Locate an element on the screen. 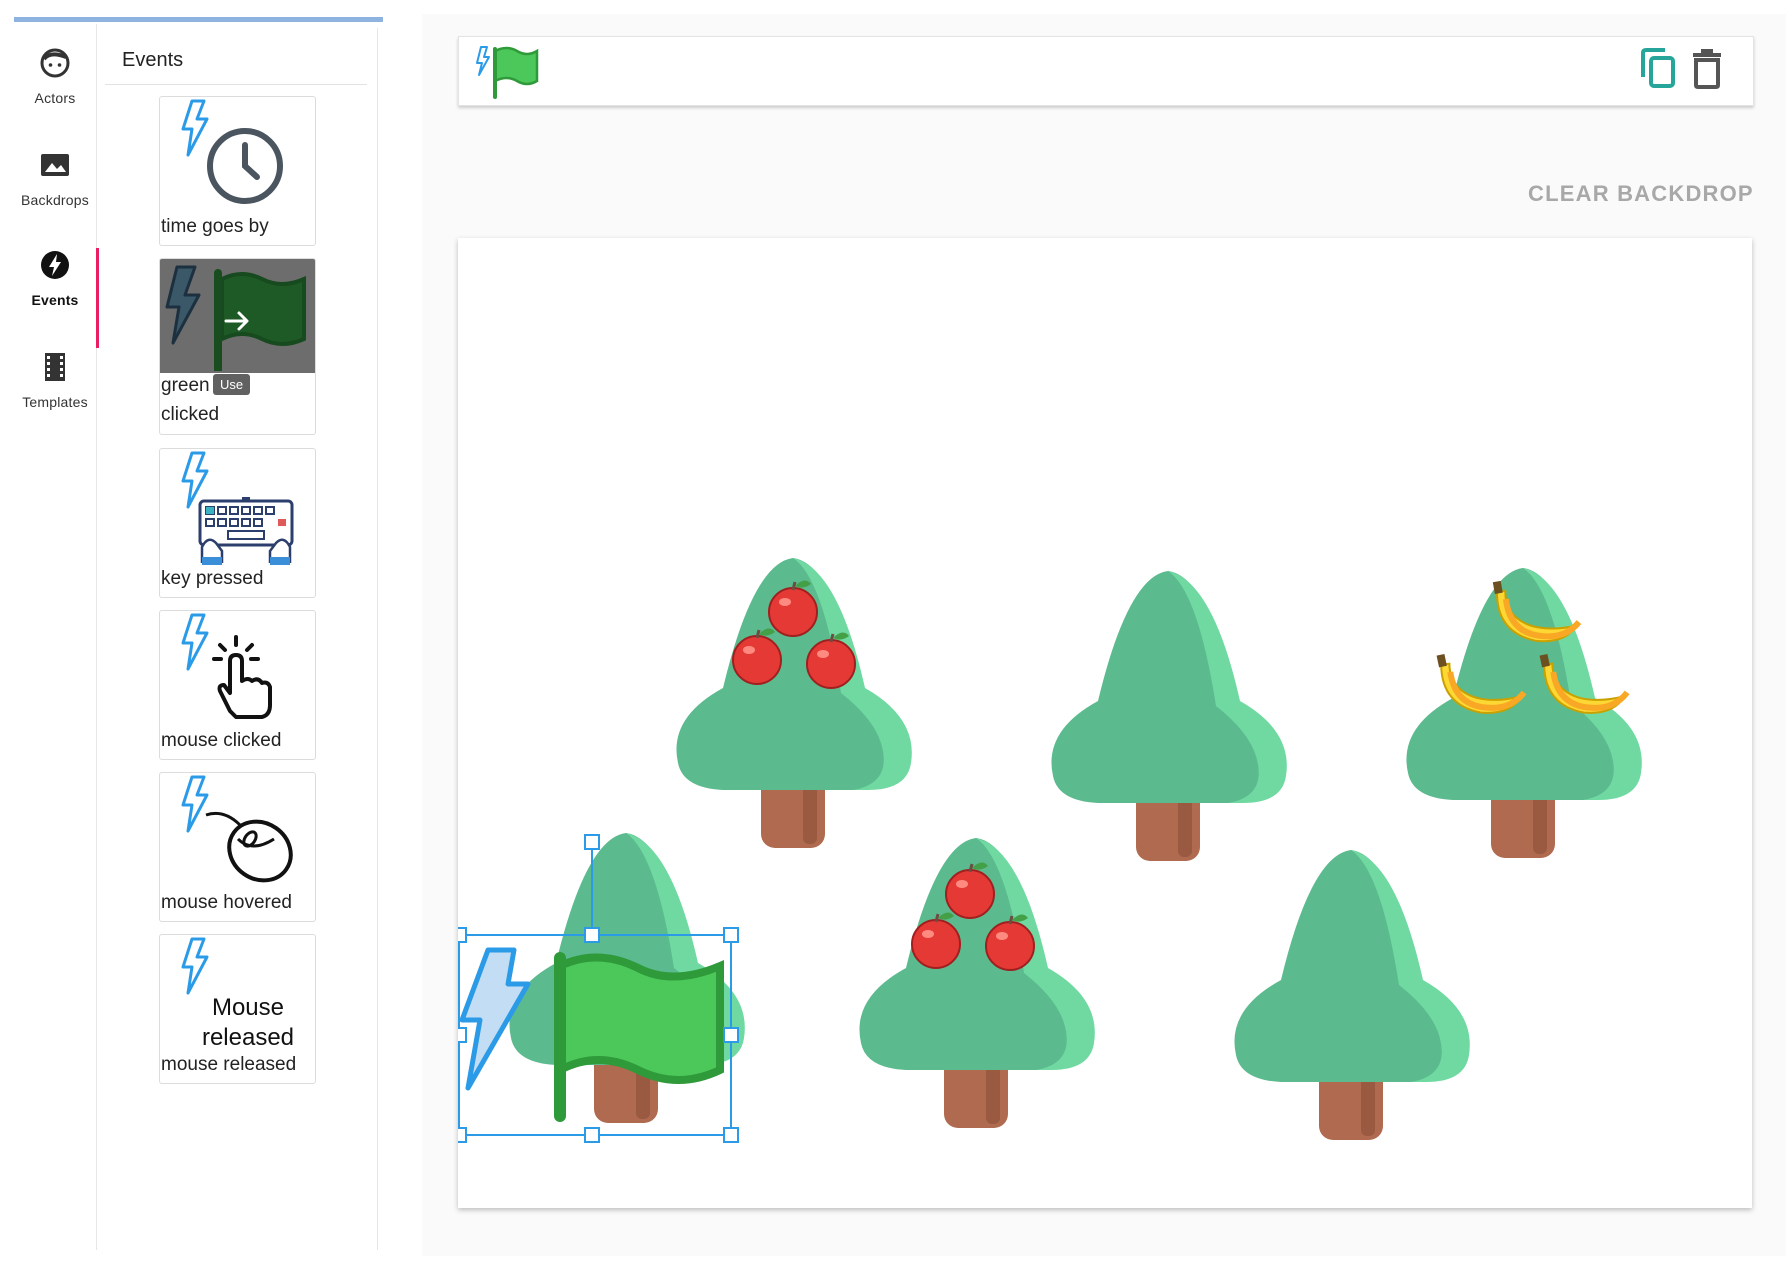 This screenshot has width=1786, height=1278. green-flag-actor is located at coordinates (591, 1034).